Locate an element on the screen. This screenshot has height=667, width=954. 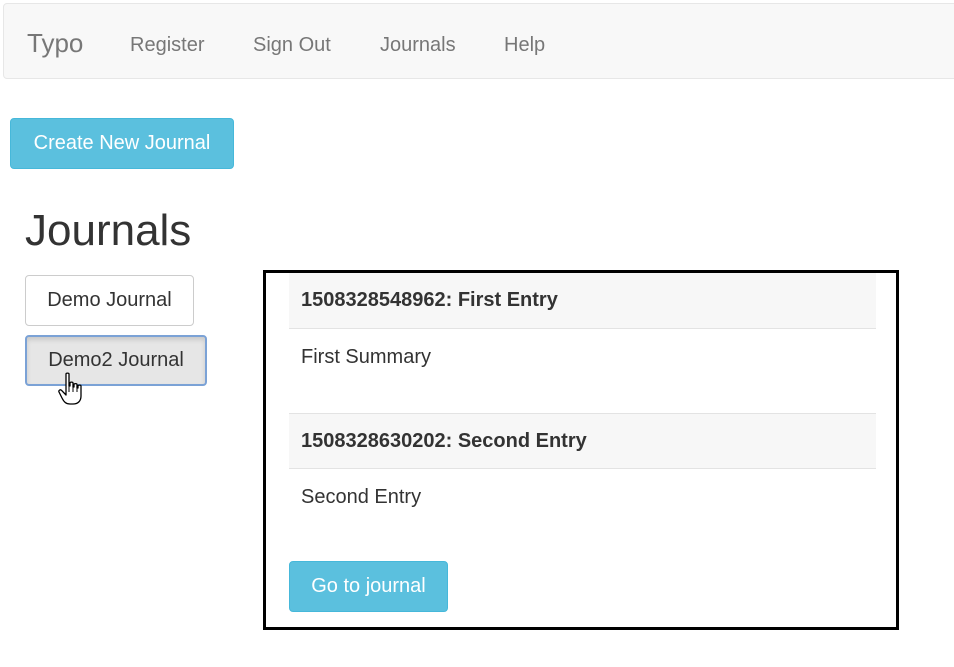
entry-summary: Second Entry is located at coordinates (361, 497).